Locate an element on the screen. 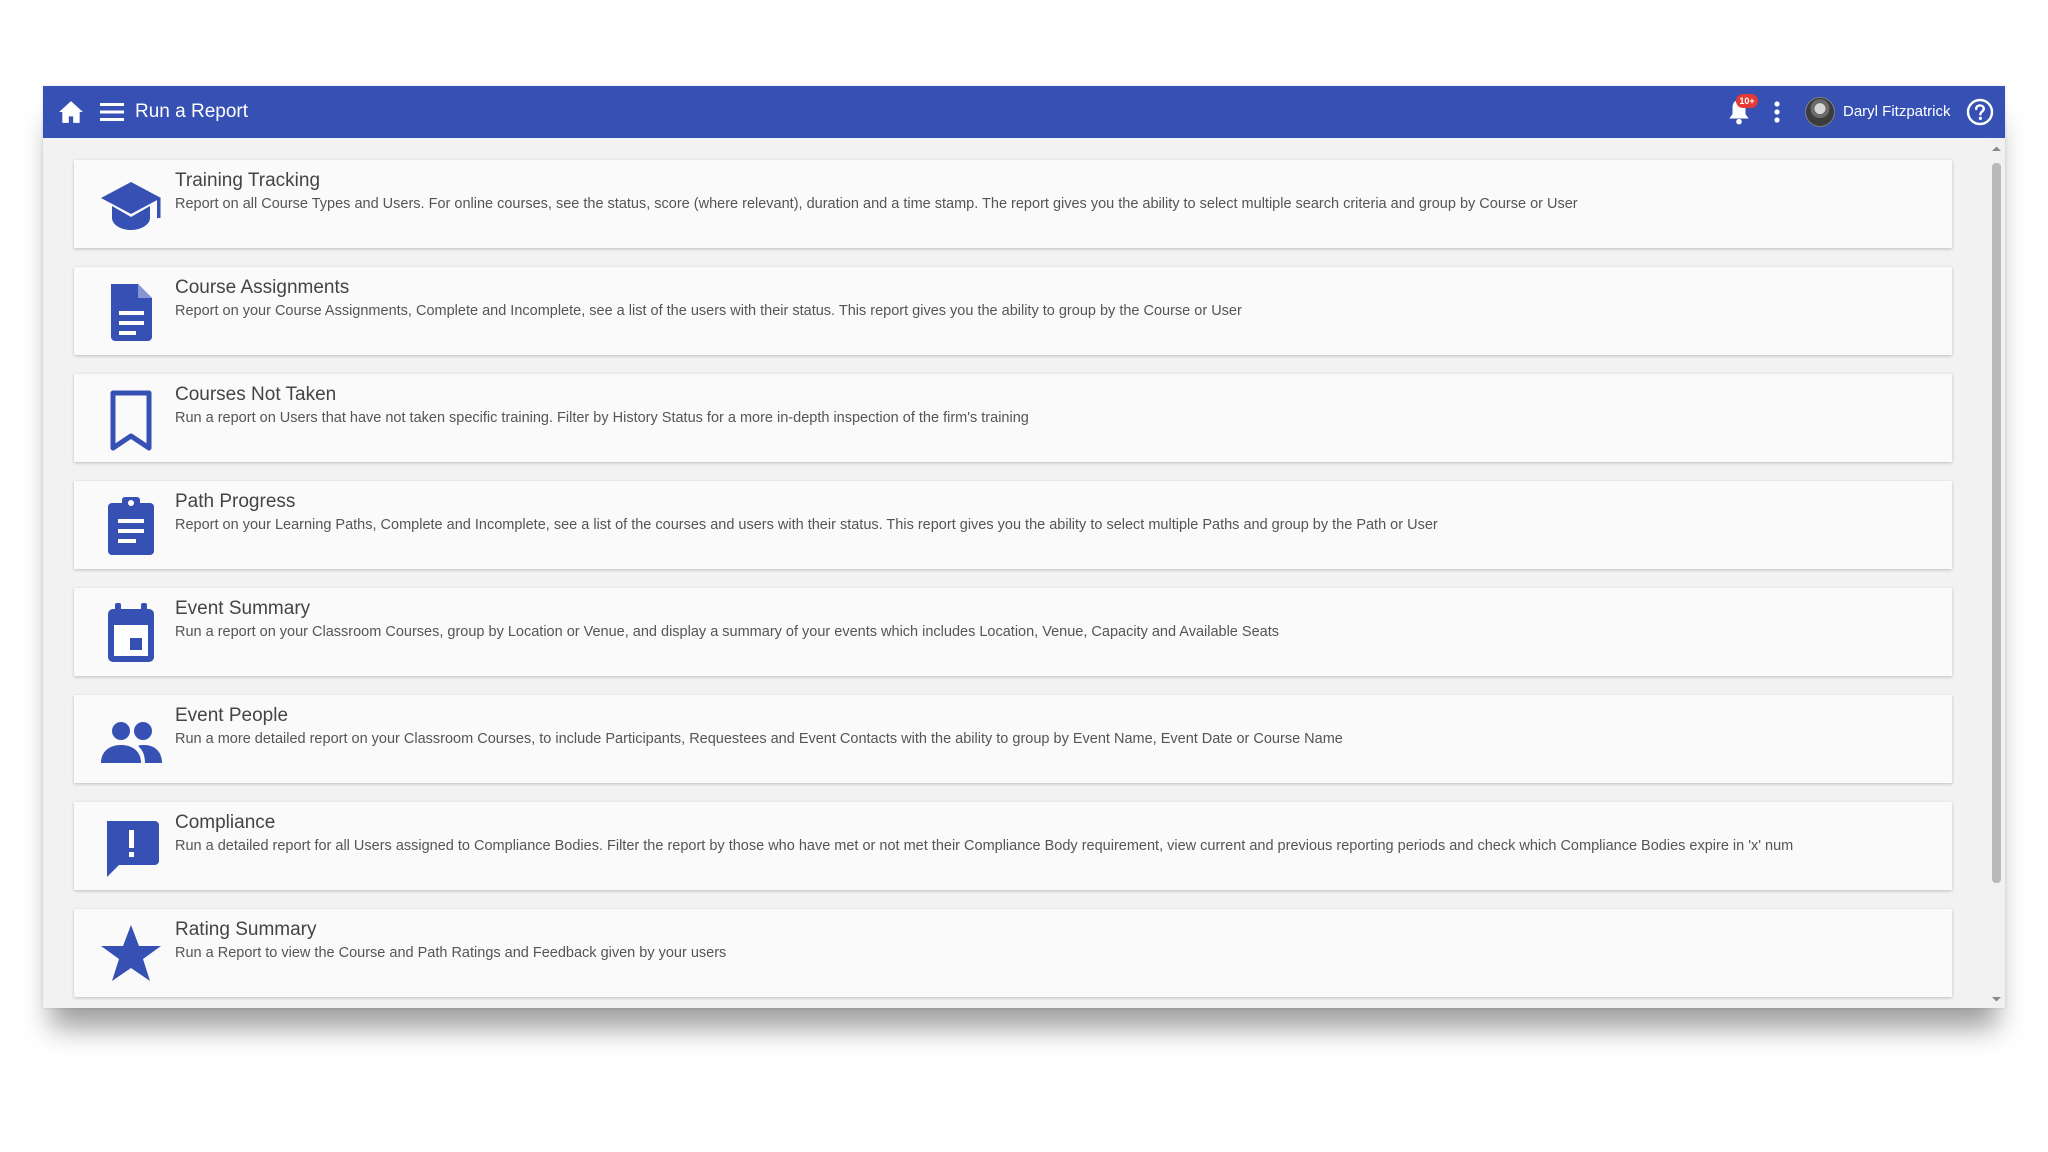 Image resolution: width=2048 pixels, height=1152 pixels. vertical-scrollbar is located at coordinates (1996, 573).